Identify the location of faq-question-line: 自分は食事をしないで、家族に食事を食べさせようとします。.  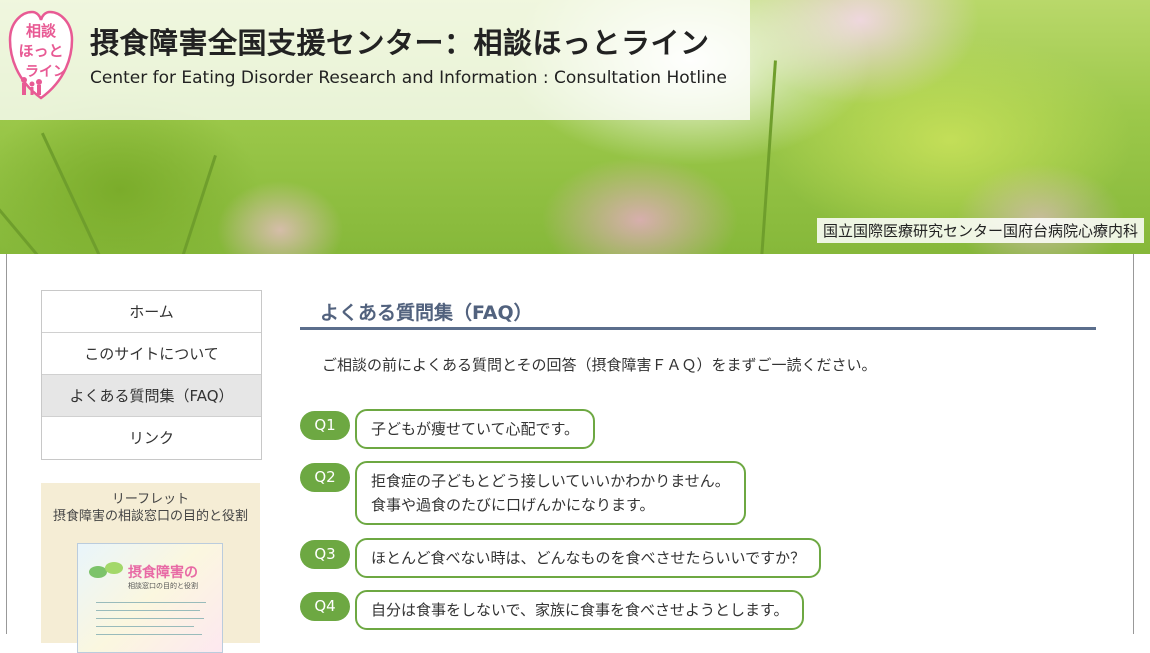
(580, 610).